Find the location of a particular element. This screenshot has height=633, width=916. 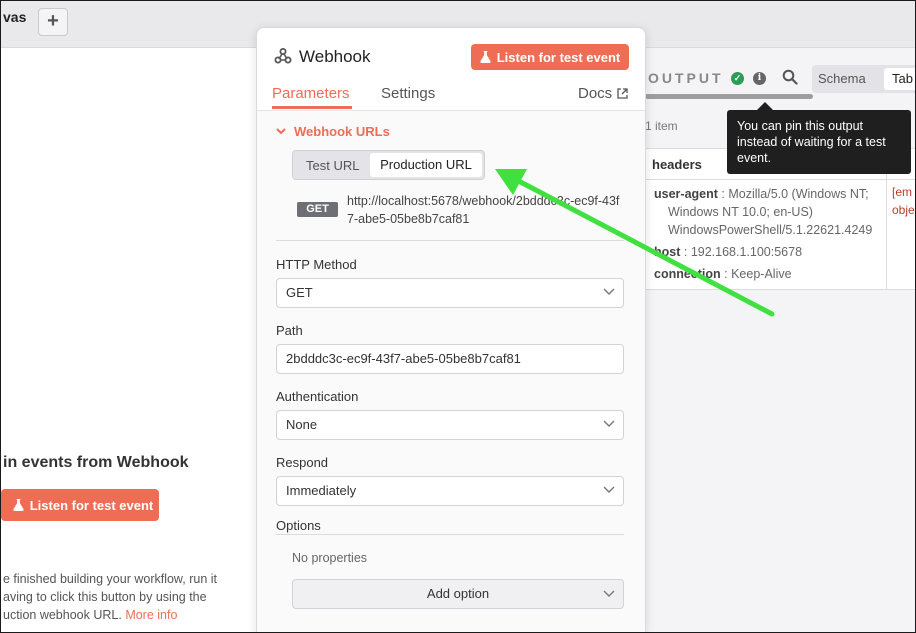

row-value: Keep-Alive is located at coordinates (761, 274).